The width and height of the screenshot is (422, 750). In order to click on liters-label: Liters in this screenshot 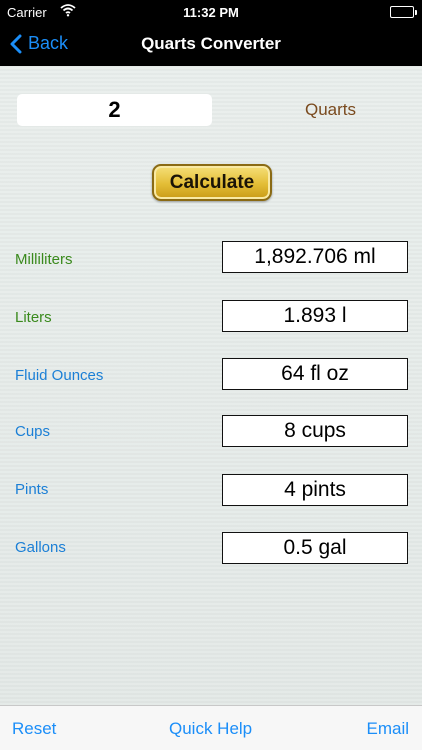, I will do `click(33, 317)`.